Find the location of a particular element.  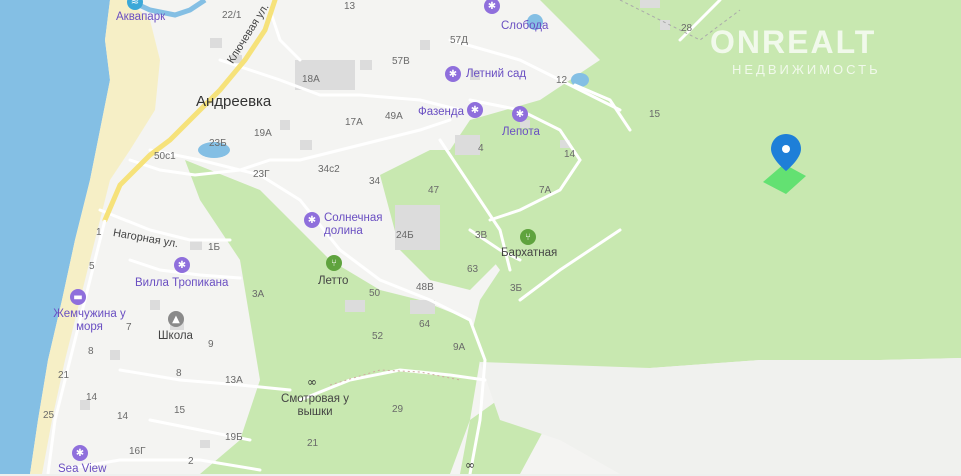

house-number: 23Б is located at coordinates (218, 143).